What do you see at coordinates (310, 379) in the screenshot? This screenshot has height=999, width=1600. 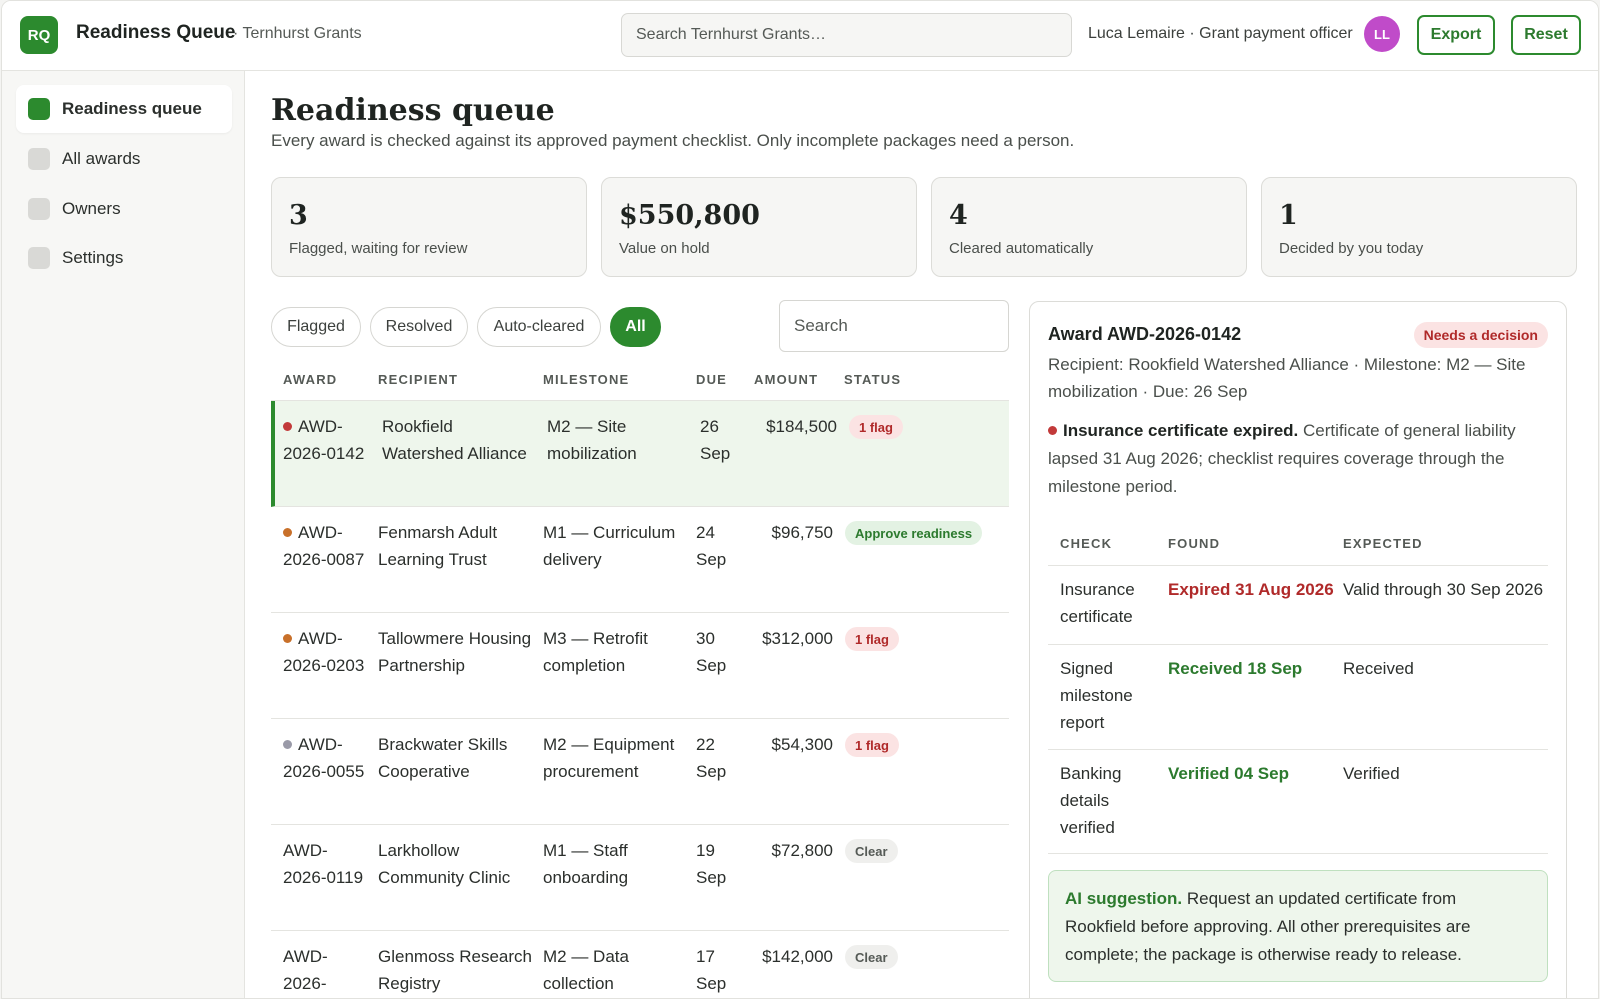 I see `column-header-award: AWARD` at bounding box center [310, 379].